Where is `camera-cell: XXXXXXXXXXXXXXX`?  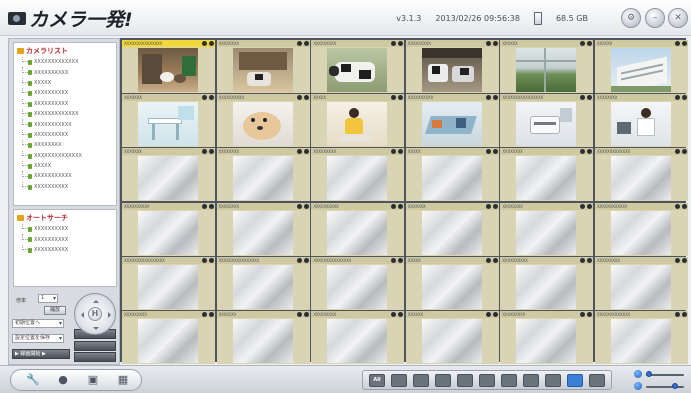 camera-cell: XXXXXXXXXXXXXXX is located at coordinates (358, 283).